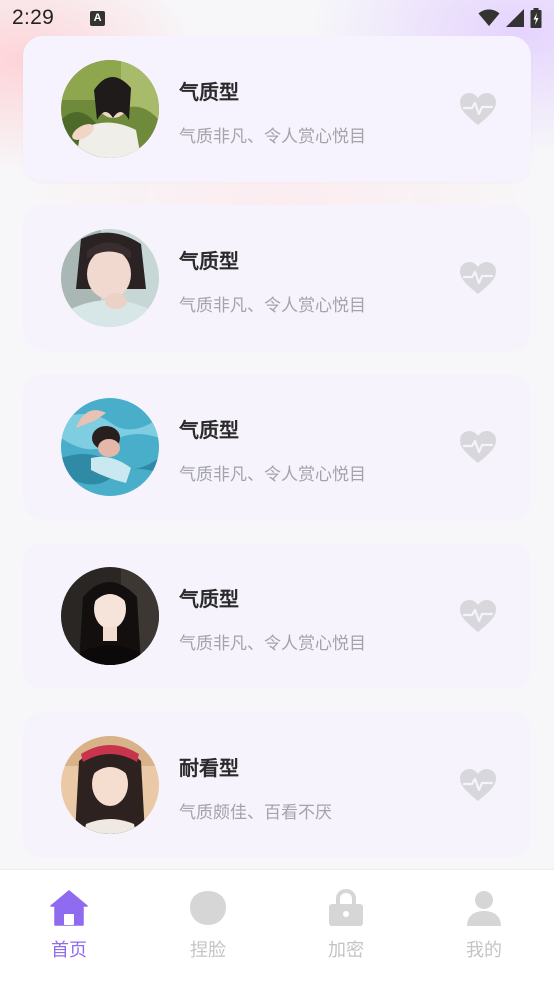 This screenshot has width=554, height=985. What do you see at coordinates (208, 908) in the screenshot?
I see `face-icon` at bounding box center [208, 908].